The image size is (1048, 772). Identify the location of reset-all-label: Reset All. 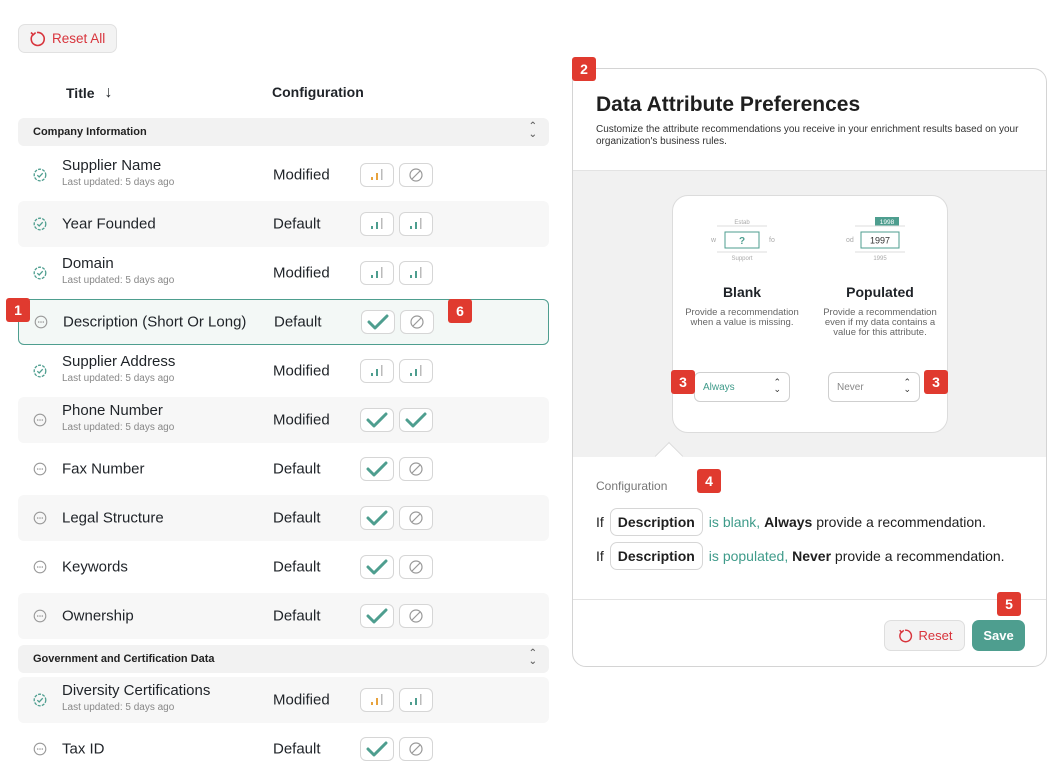
(79, 38).